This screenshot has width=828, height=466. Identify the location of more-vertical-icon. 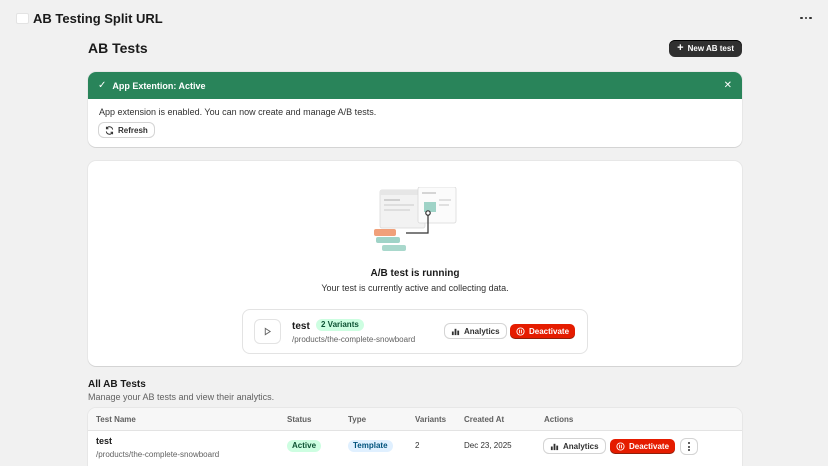
(689, 446).